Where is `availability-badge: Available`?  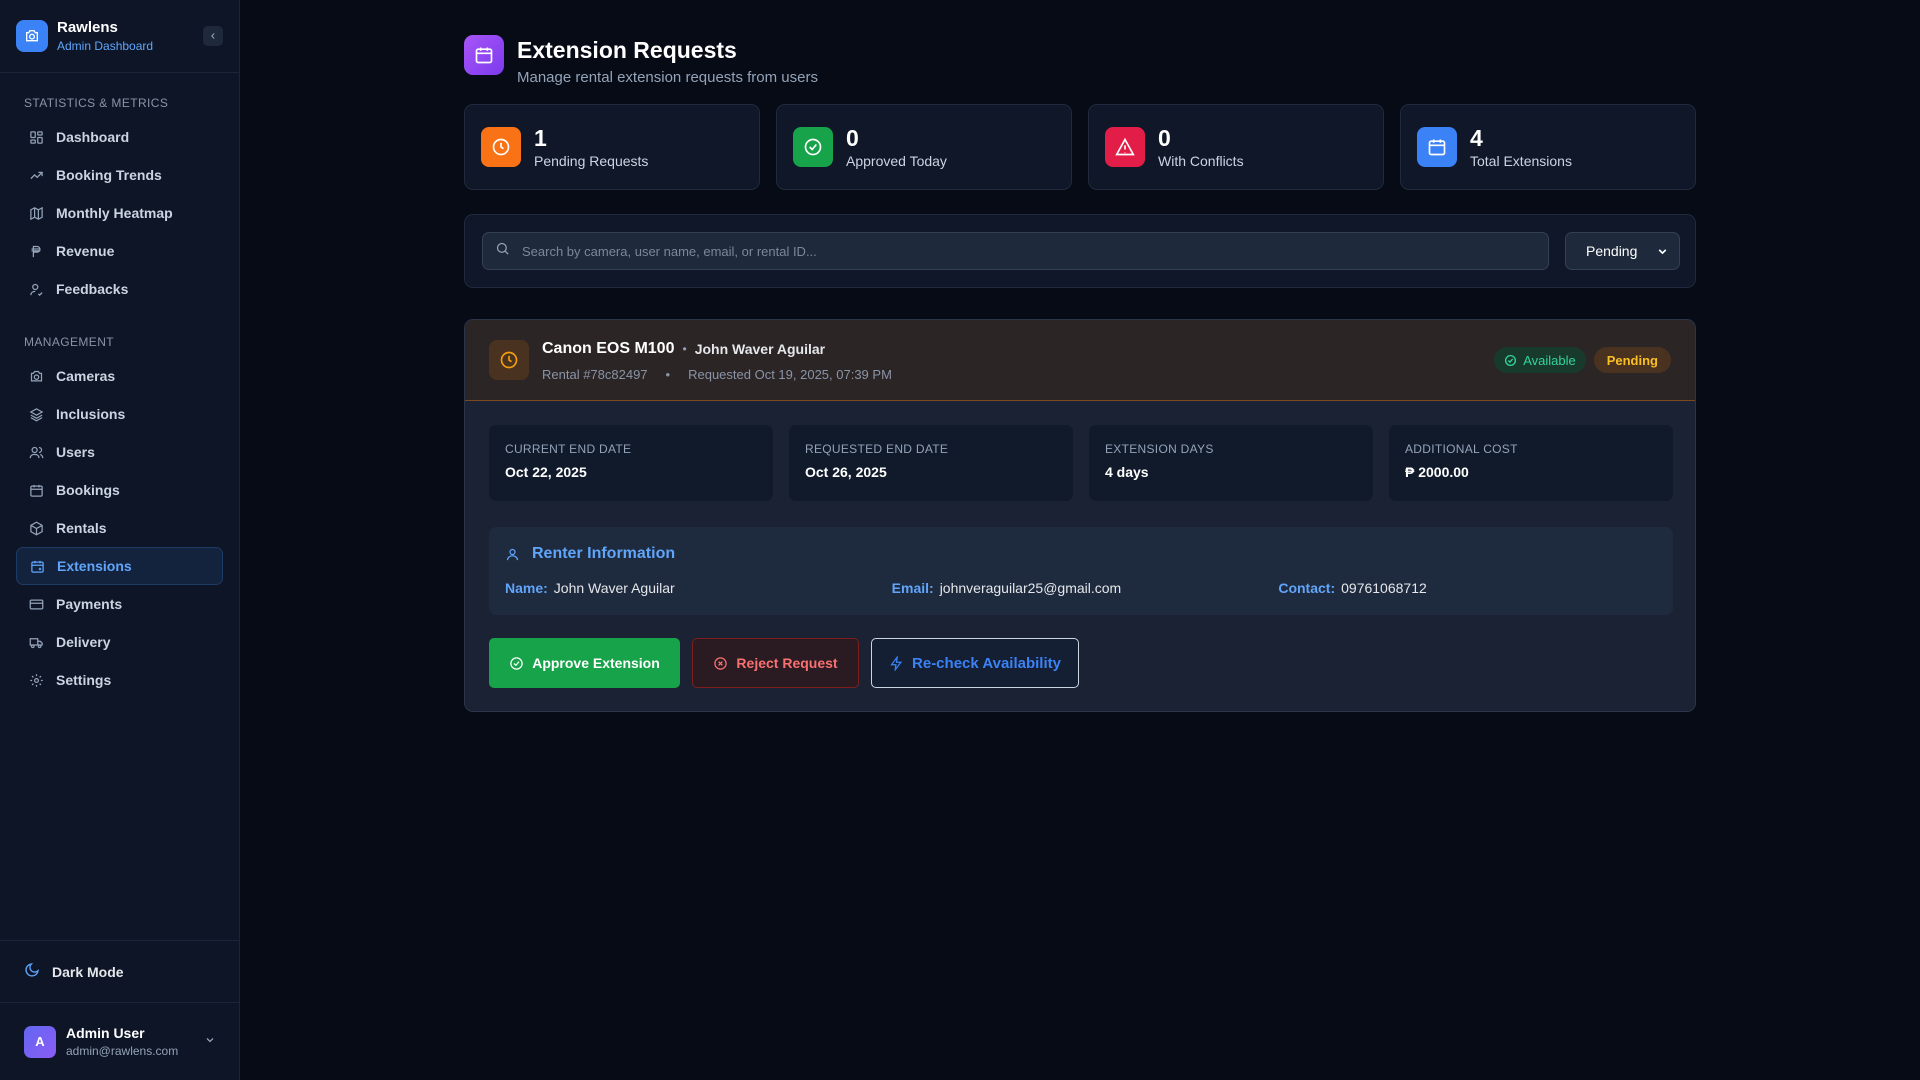
availability-badge: Available is located at coordinates (1540, 360).